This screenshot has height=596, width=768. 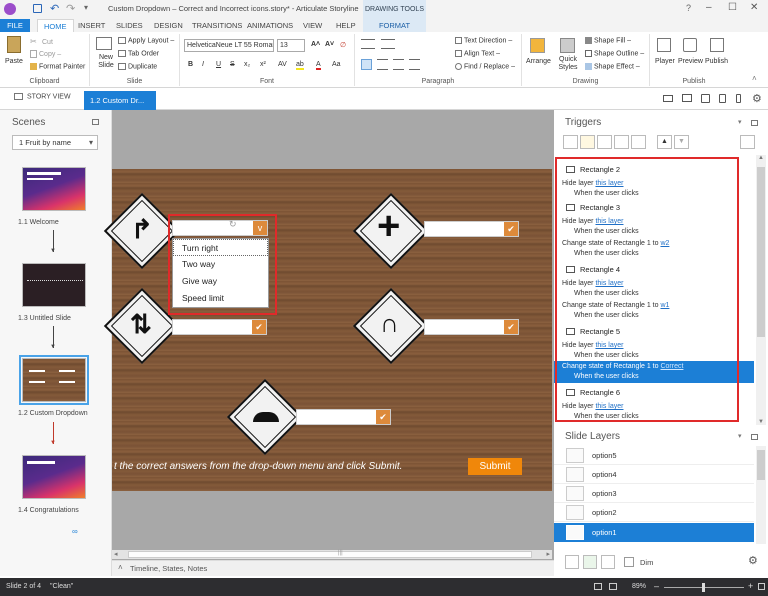 What do you see at coordinates (129, 25) in the screenshot?
I see `tab-slides: SLIDES` at bounding box center [129, 25].